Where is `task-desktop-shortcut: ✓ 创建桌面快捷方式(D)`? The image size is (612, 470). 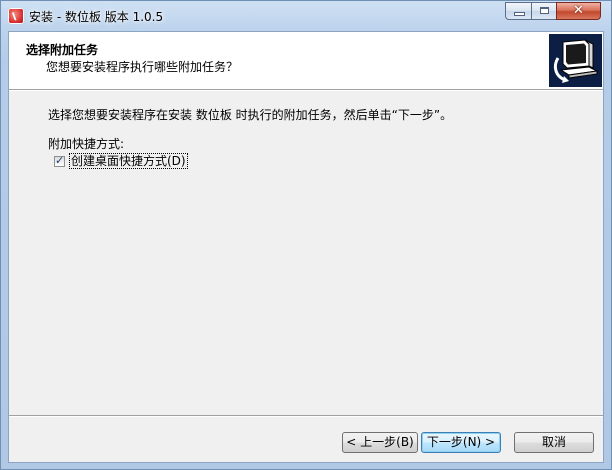
task-desktop-shortcut: ✓ 创建桌面快捷方式(D) is located at coordinates (121, 161).